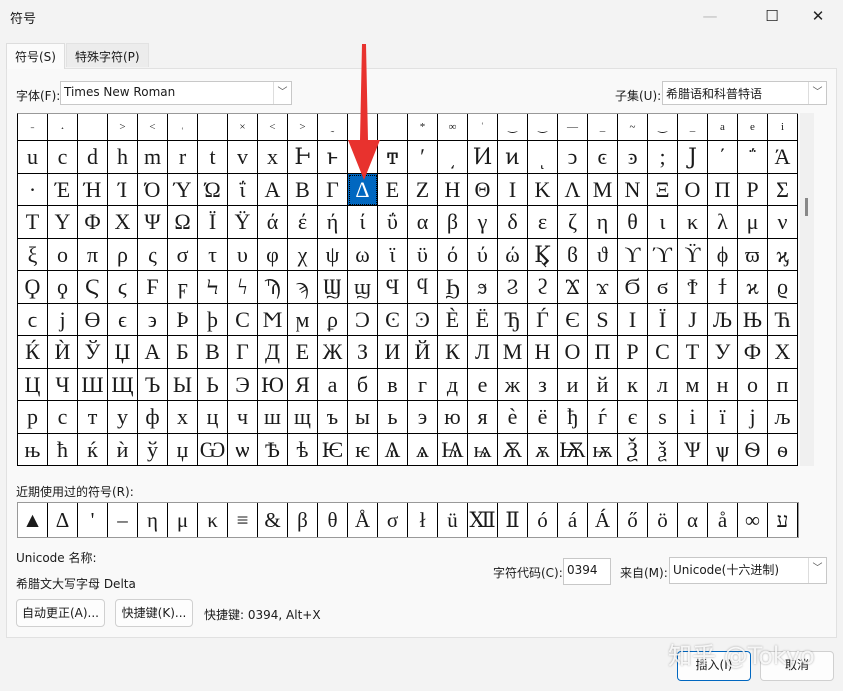  What do you see at coordinates (818, 16) in the screenshot?
I see `close-button: ✕` at bounding box center [818, 16].